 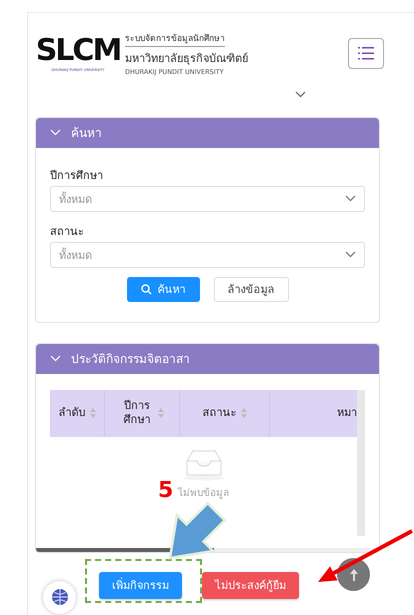 I want to click on chat-launcher, so click(x=59, y=597).